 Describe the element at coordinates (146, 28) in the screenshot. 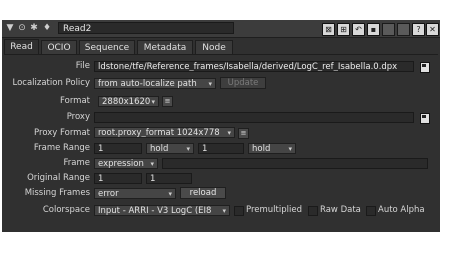

I see `node-name-field: Read2` at that location.